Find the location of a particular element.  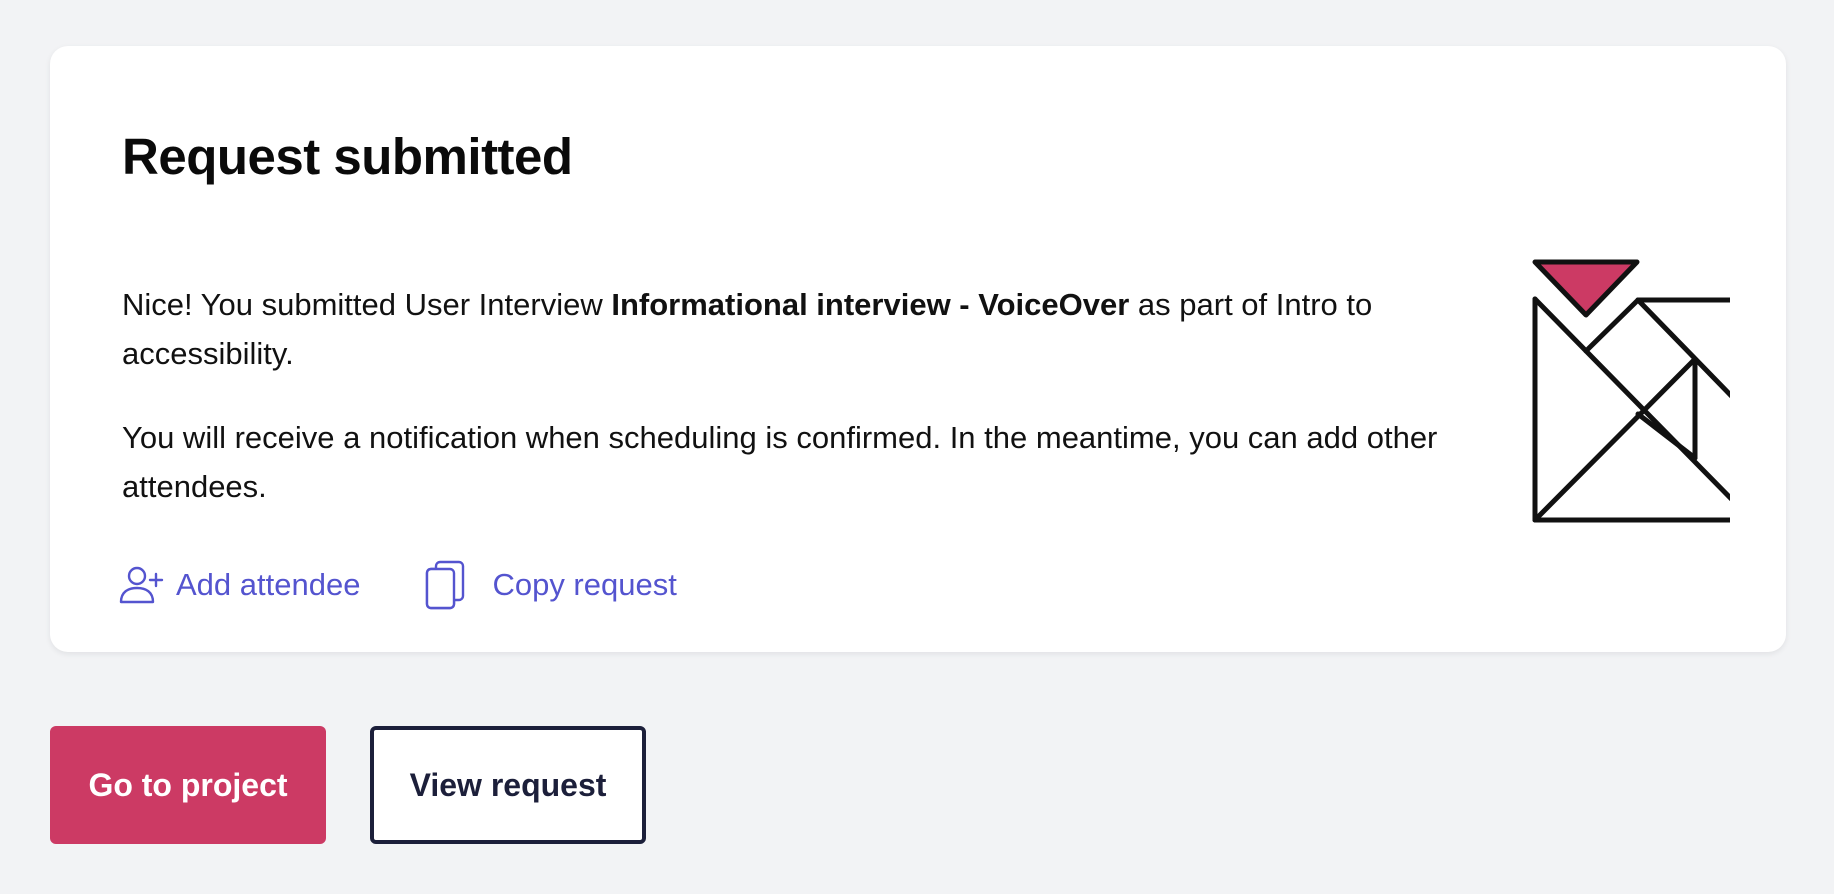

copy-request-link: Copy request is located at coordinates (550, 585).